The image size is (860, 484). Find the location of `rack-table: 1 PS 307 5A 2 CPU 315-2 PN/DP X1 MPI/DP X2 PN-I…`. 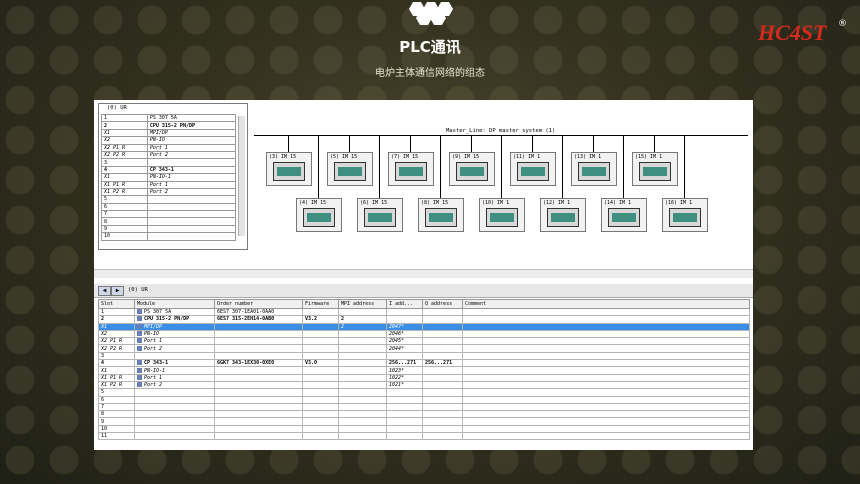

rack-table: 1 PS 307 5A 2 CPU 315-2 PN/DP X1 MPI/DP X2 PN-I… is located at coordinates (169, 177).